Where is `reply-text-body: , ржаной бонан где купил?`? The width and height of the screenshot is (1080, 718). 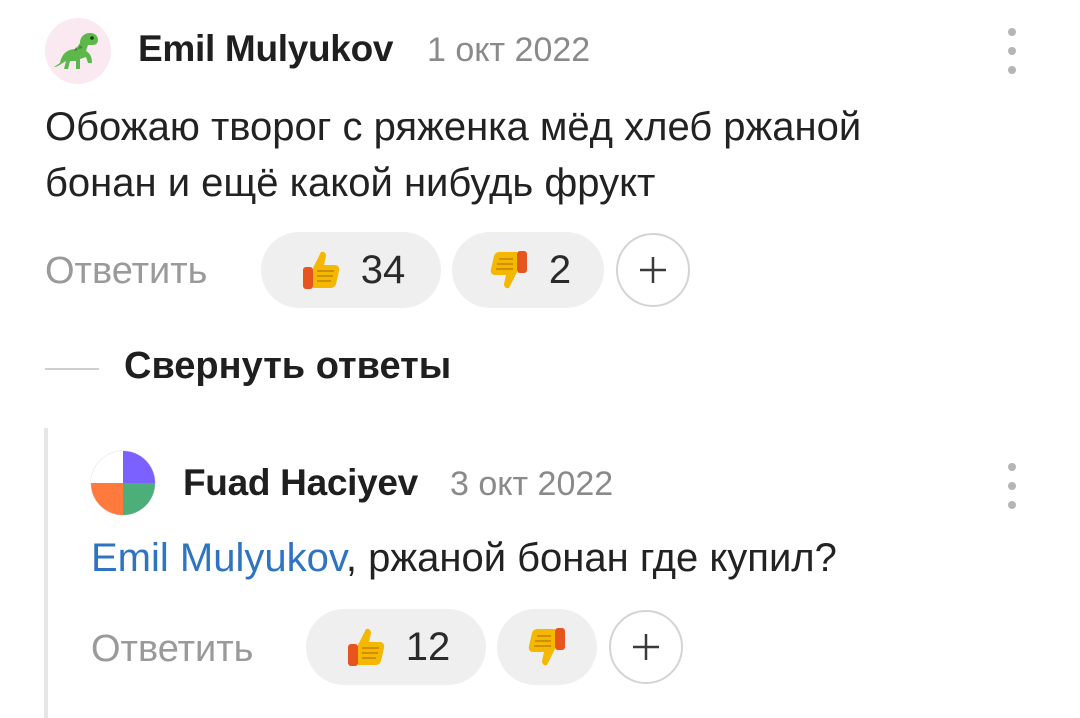 reply-text-body: , ржаной бонан где купил? is located at coordinates (591, 558).